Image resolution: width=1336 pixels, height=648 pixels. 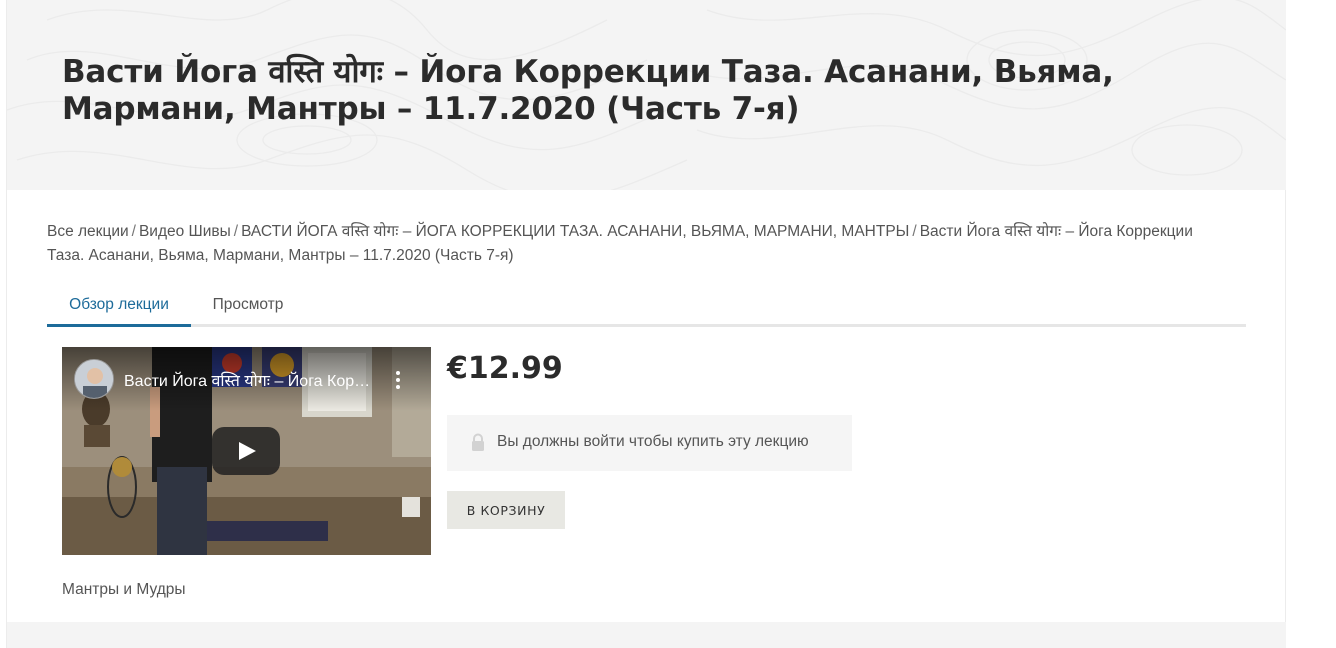 I want to click on breadcrumb-link-shiva-videos: Видео Шивы, so click(x=185, y=231).